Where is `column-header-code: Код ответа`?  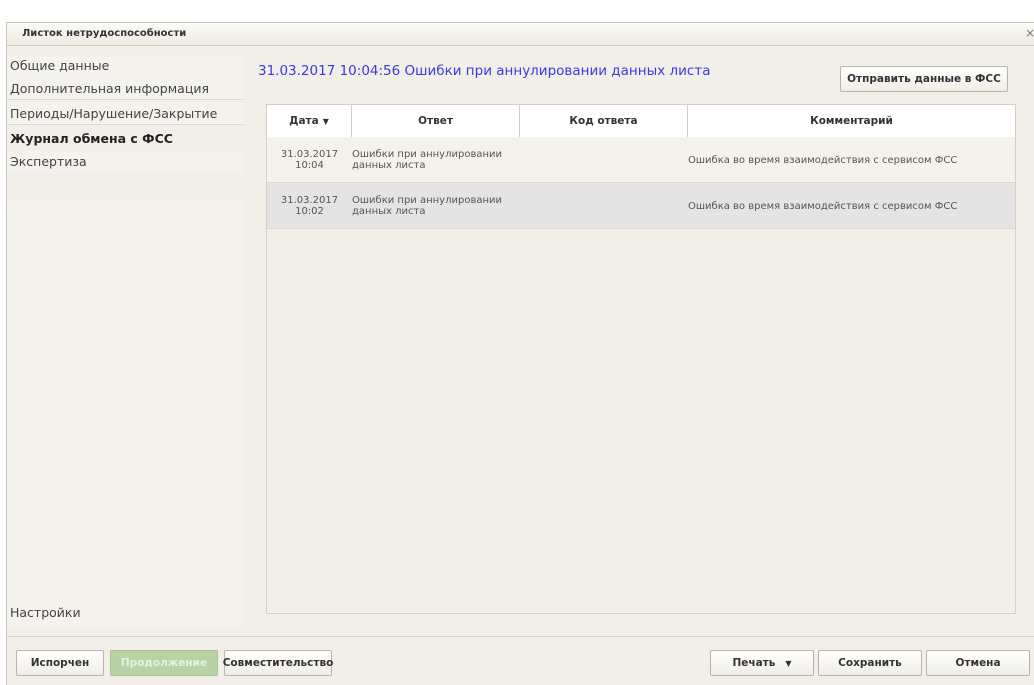
column-header-code: Код ответа is located at coordinates (604, 121).